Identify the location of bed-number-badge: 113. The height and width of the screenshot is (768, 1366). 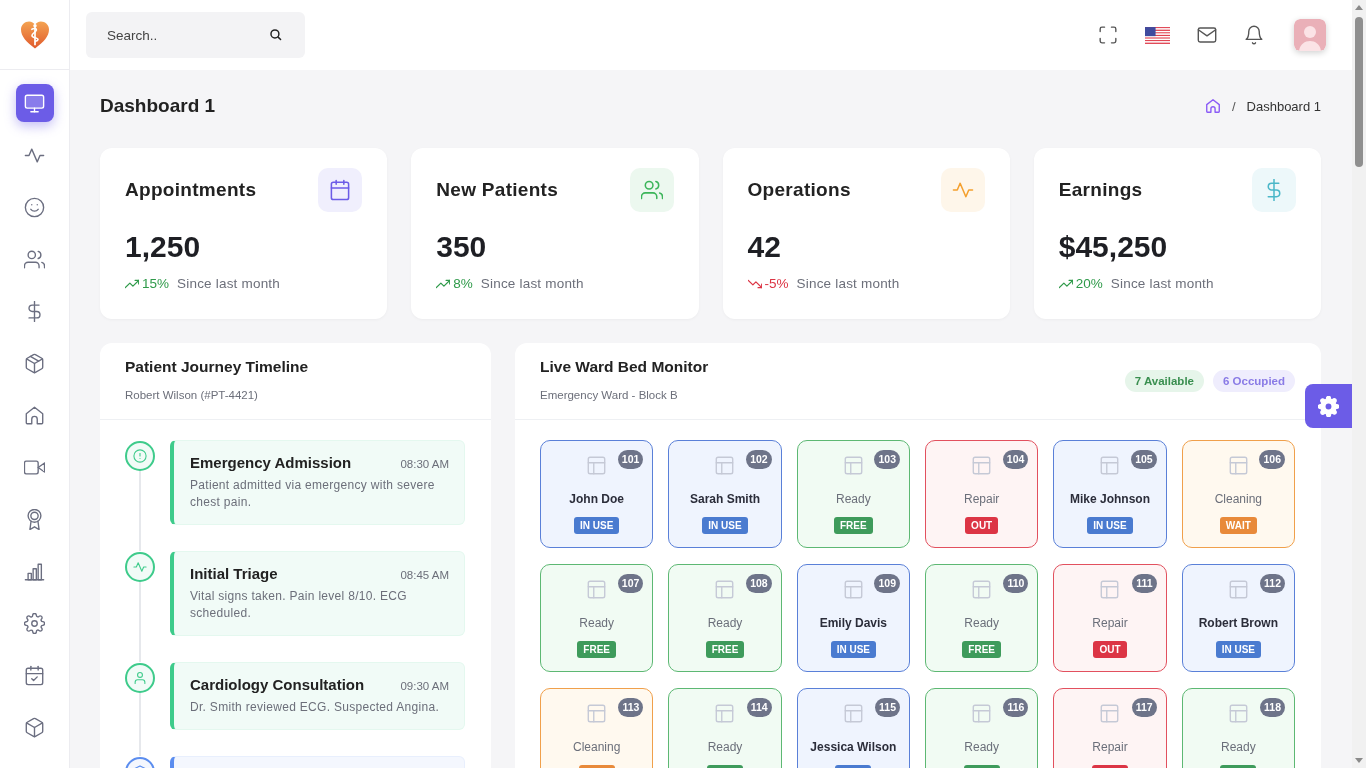
(631, 707).